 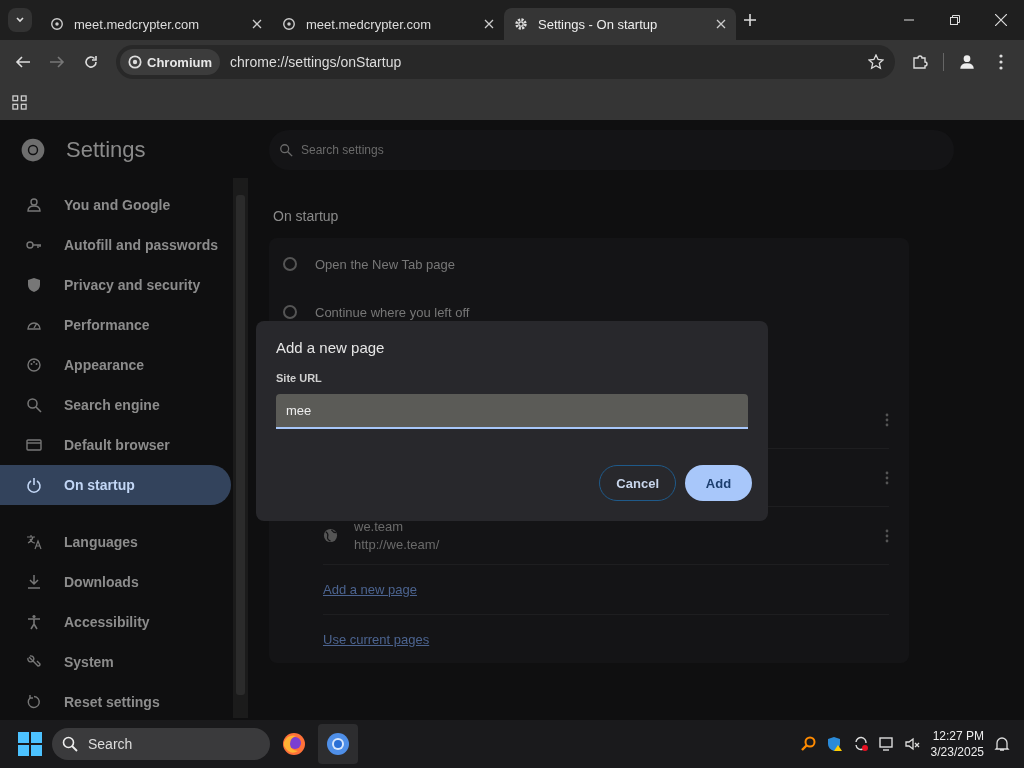 I want to click on chevron-down-icon, so click(x=20, y=20).